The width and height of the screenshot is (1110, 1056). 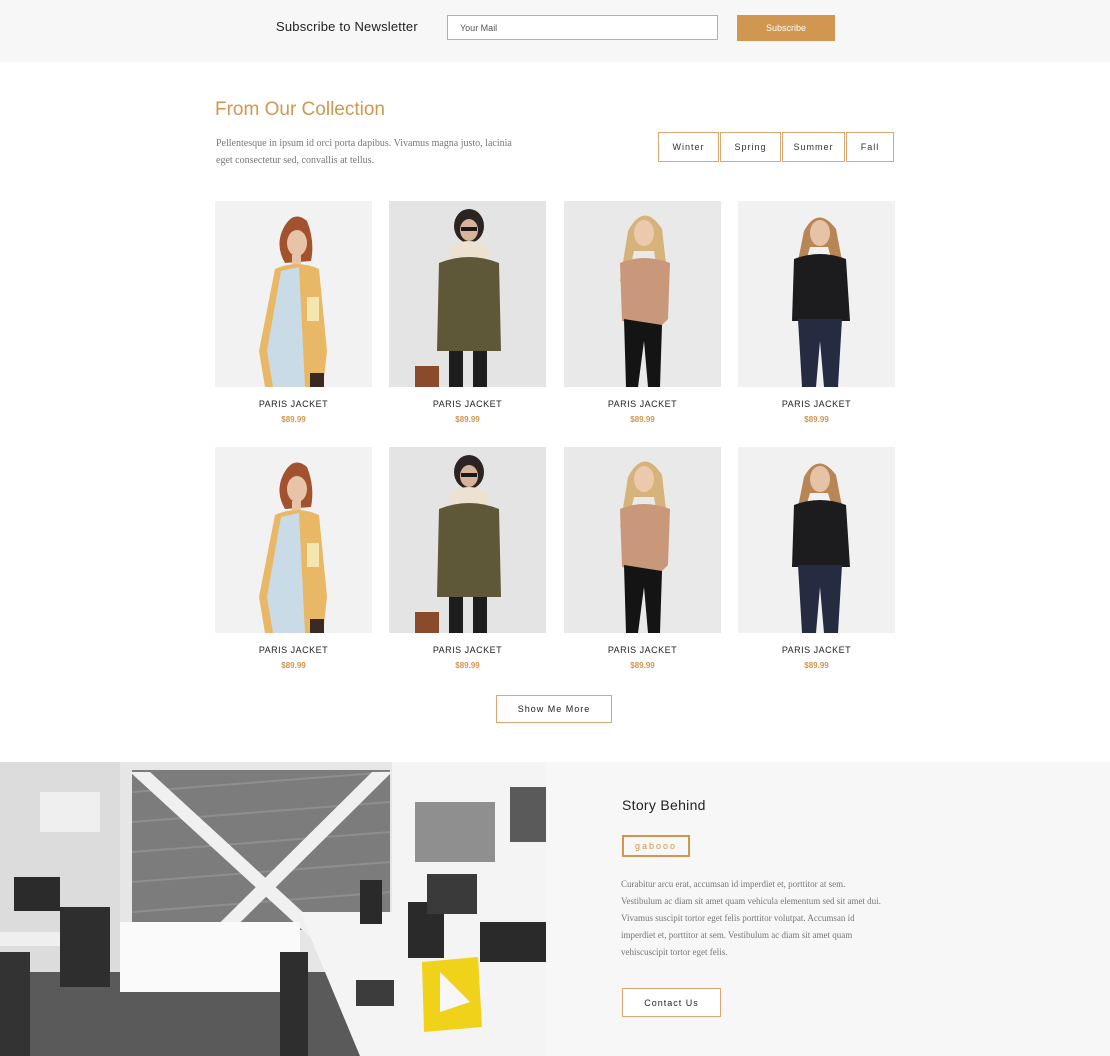 What do you see at coordinates (671, 1002) in the screenshot?
I see `contact-us-button: Contact Us` at bounding box center [671, 1002].